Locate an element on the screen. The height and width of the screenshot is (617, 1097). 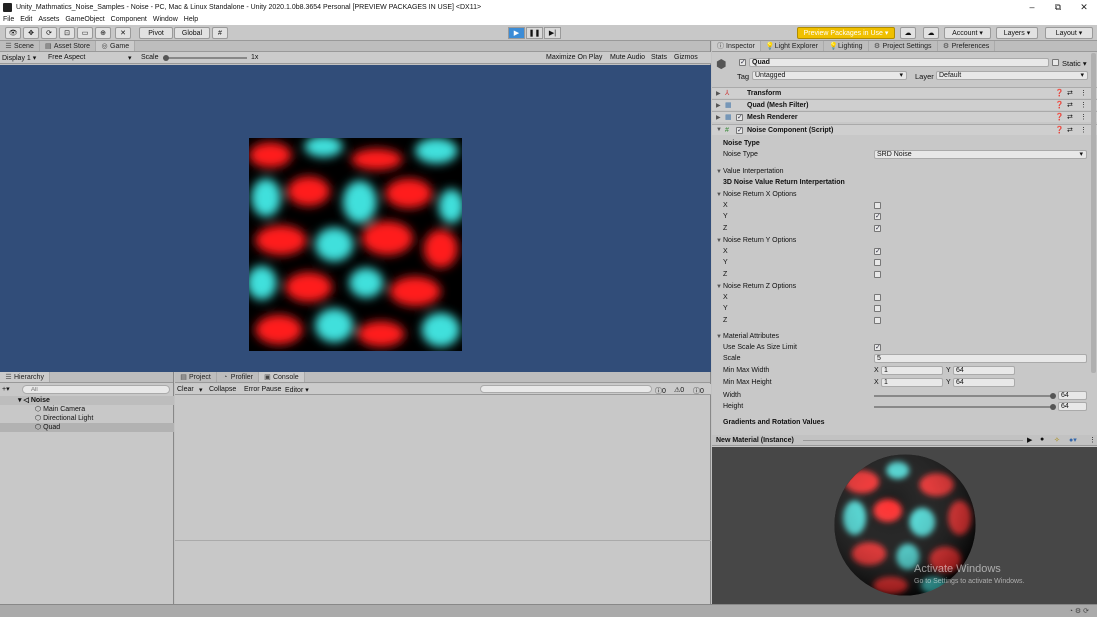
value-interp-foldout: ▼ Value Interpertation is located at coordinates (904, 171).